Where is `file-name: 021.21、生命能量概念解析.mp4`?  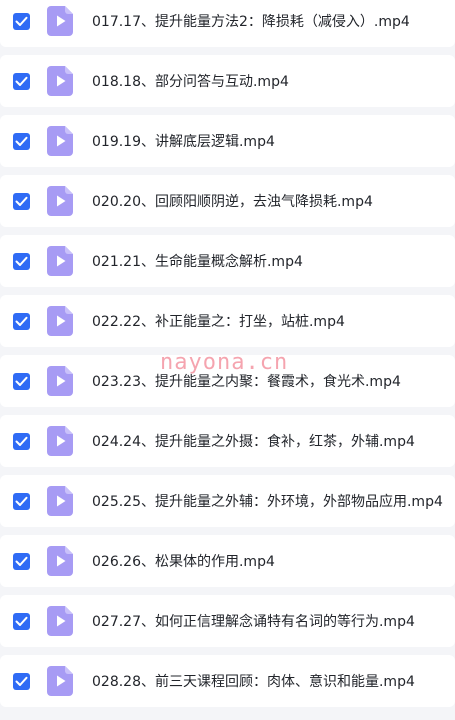
file-name: 021.21、生命能量概念解析.mp4 is located at coordinates (197, 262).